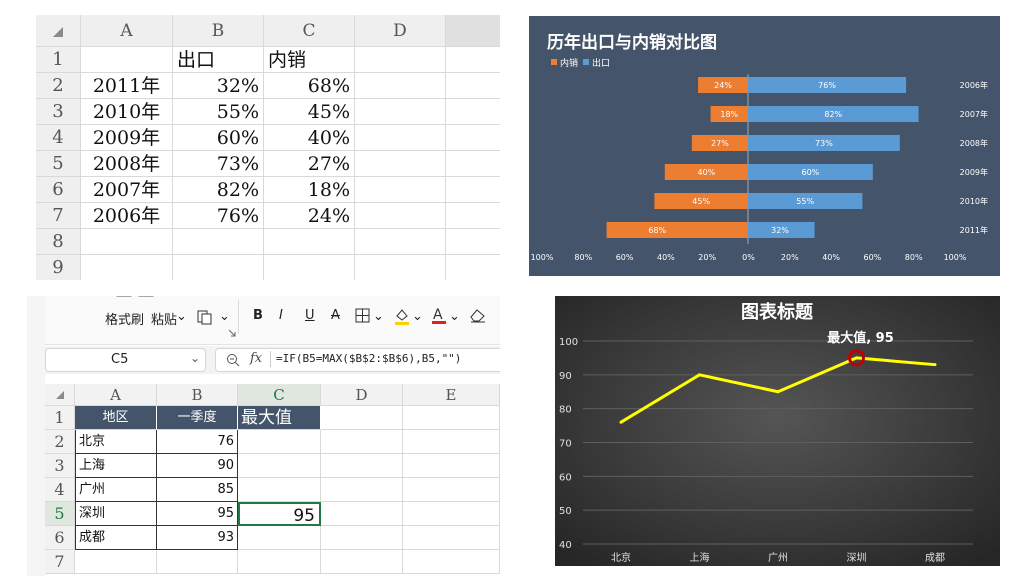  Describe the element at coordinates (400, 267) in the screenshot. I see `cell-D9` at that location.